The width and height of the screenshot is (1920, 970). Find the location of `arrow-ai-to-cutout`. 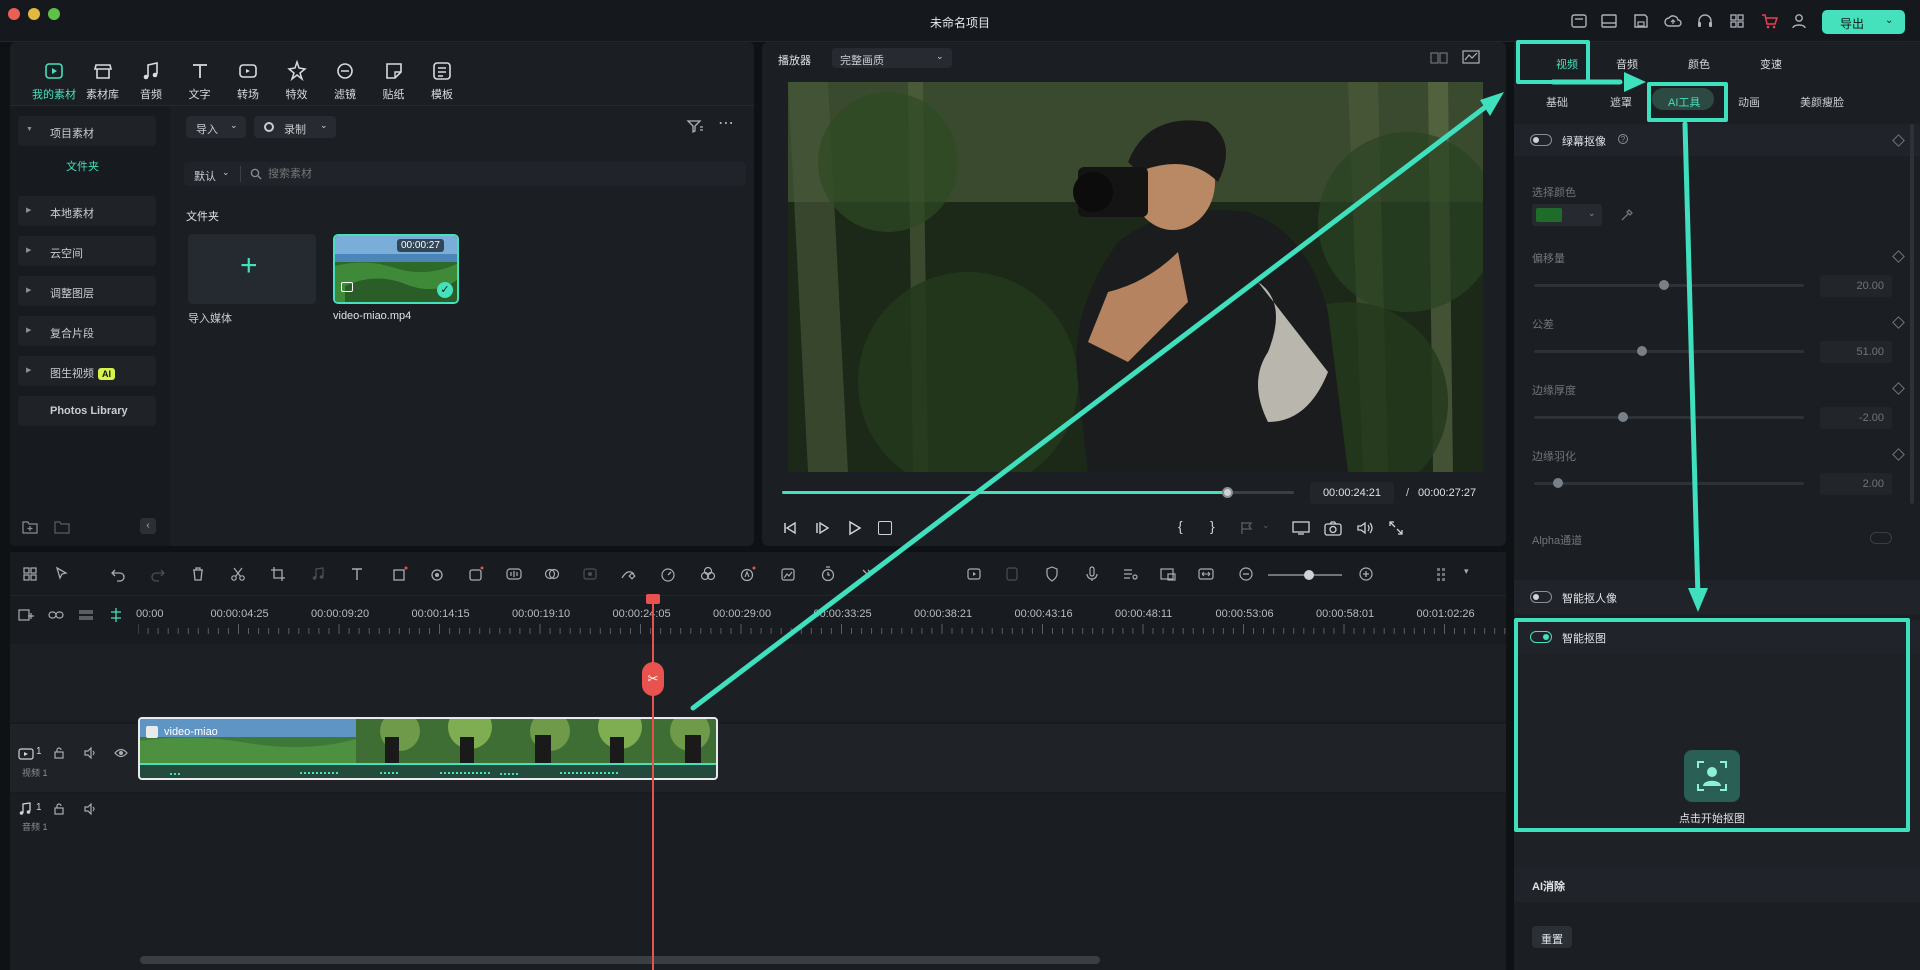

arrow-ai-to-cutout is located at coordinates (1691, 361).